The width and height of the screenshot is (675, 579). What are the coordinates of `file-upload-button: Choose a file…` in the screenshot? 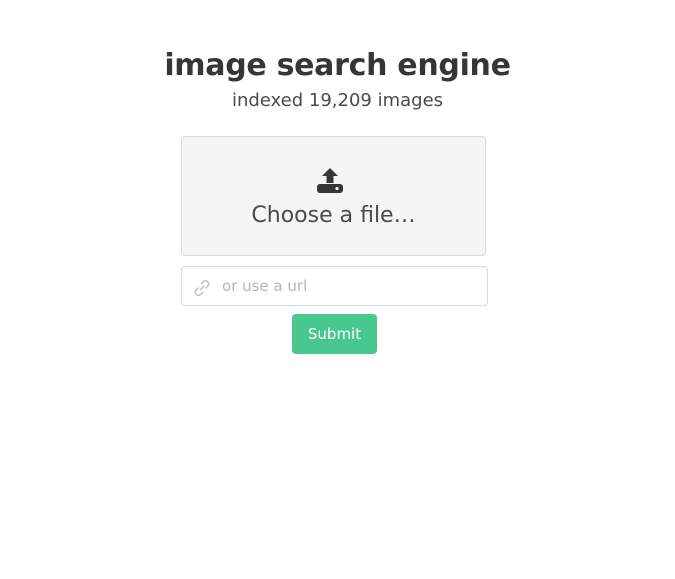 It's located at (333, 196).